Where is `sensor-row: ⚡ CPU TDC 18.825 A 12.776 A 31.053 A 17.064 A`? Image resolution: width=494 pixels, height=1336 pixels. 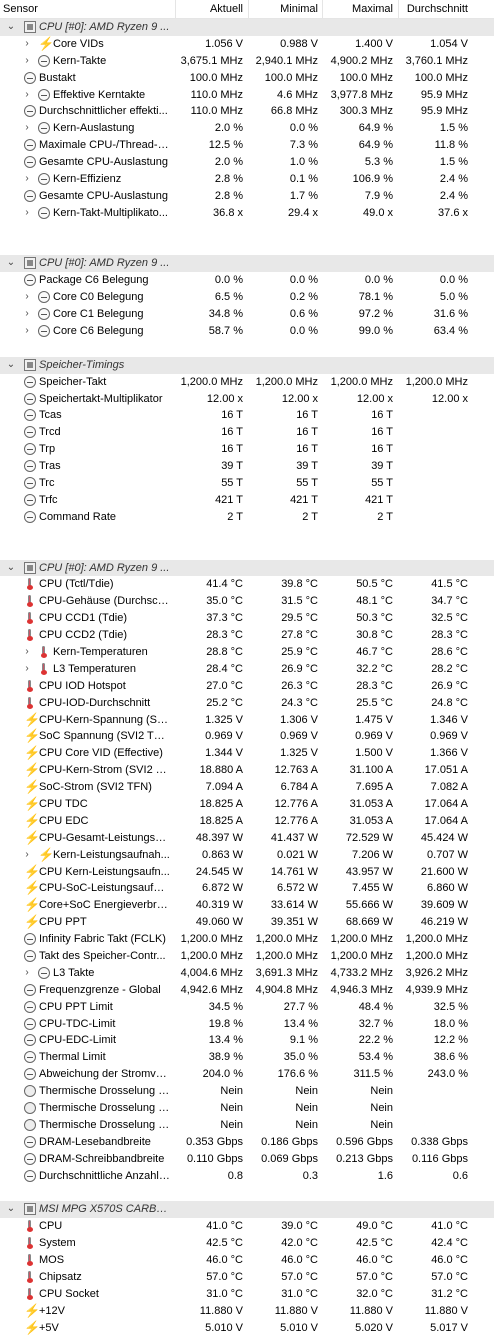 sensor-row: ⚡ CPU TDC 18.825 A 12.776 A 31.053 A 17.064 A is located at coordinates (247, 804).